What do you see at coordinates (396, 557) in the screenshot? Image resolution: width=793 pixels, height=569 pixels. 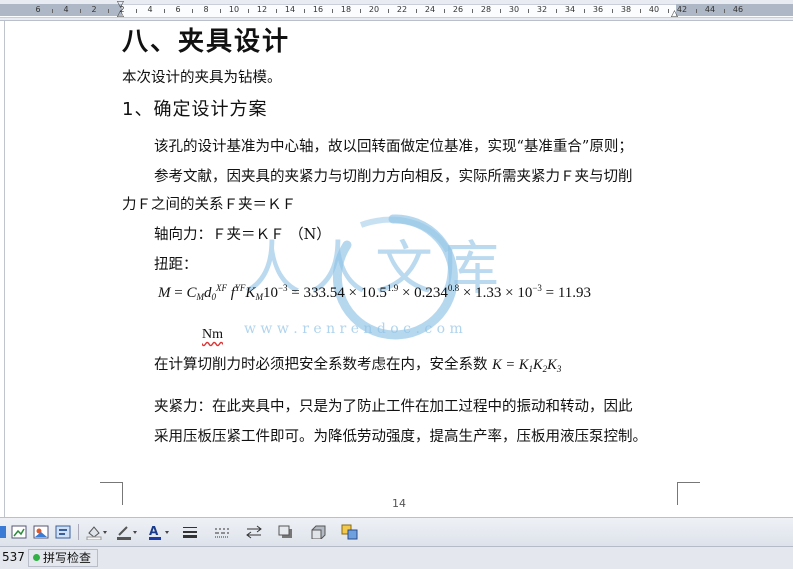 I see `status-bar: 537 拼写检查` at bounding box center [396, 557].